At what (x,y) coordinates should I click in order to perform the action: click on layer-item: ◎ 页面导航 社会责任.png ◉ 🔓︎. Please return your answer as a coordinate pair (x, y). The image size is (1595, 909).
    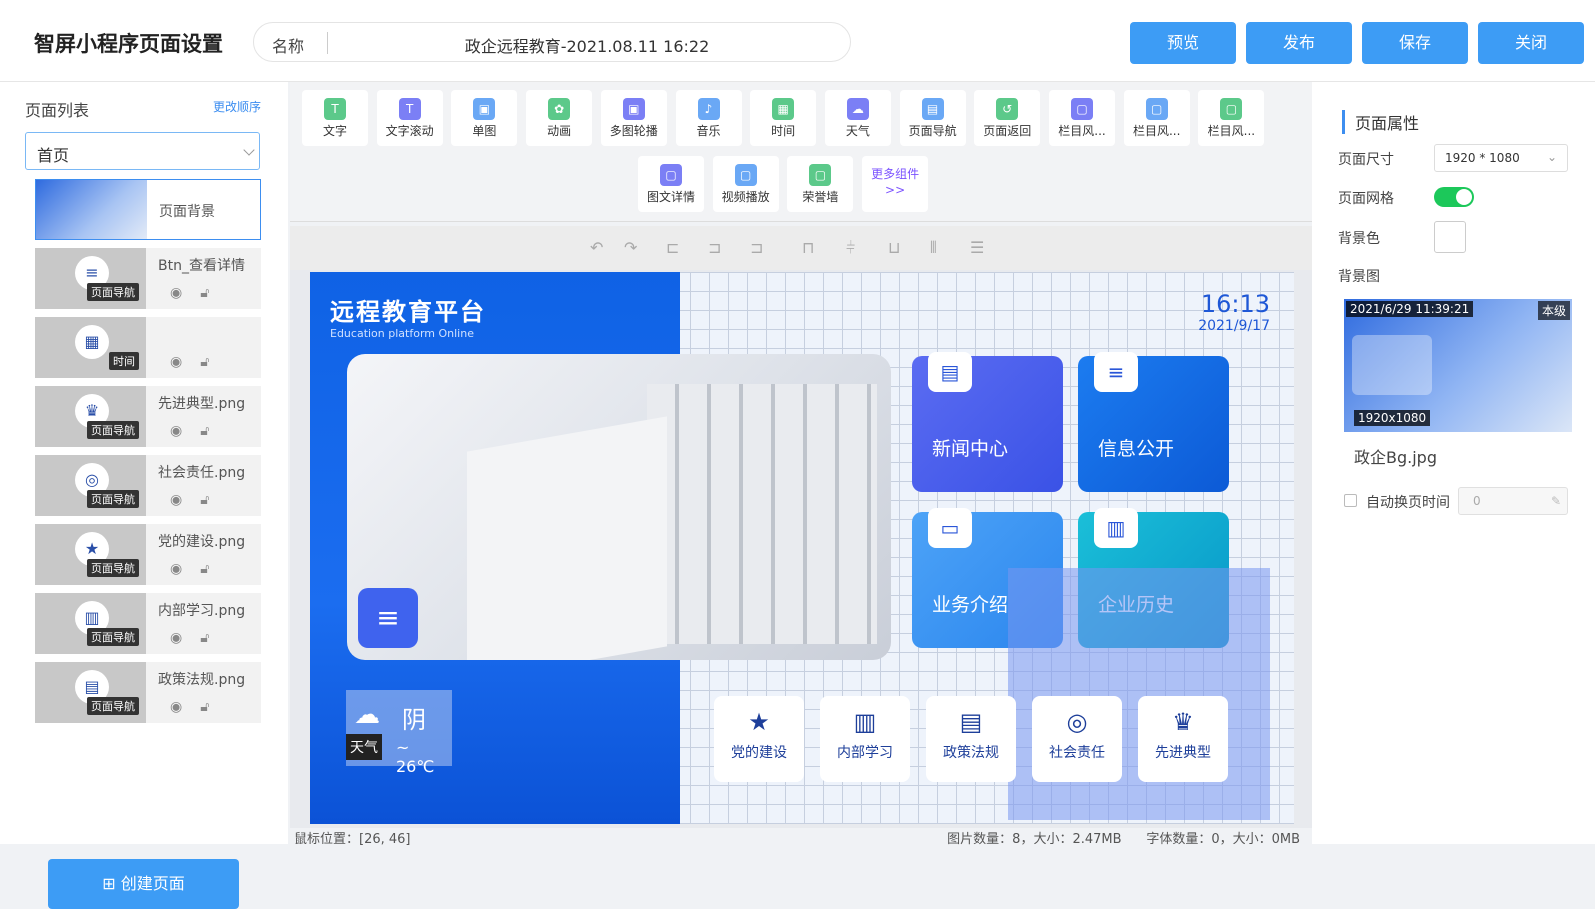
    Looking at the image, I should click on (148, 485).